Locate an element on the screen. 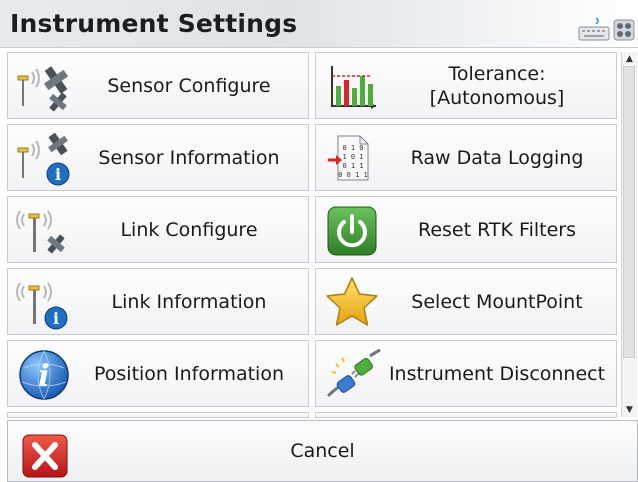  sensor-information-button: i Sensor Information is located at coordinates (158, 157).